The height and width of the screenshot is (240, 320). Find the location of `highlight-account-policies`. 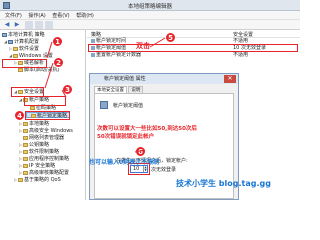

highlight-account-policies is located at coordinates (45, 101).